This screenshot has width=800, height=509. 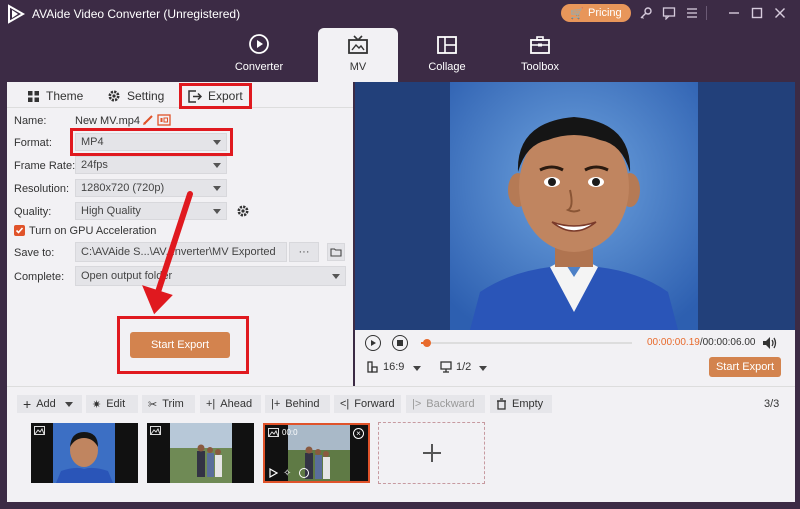 What do you see at coordinates (706, 13) in the screenshot?
I see `title-divider` at bounding box center [706, 13].